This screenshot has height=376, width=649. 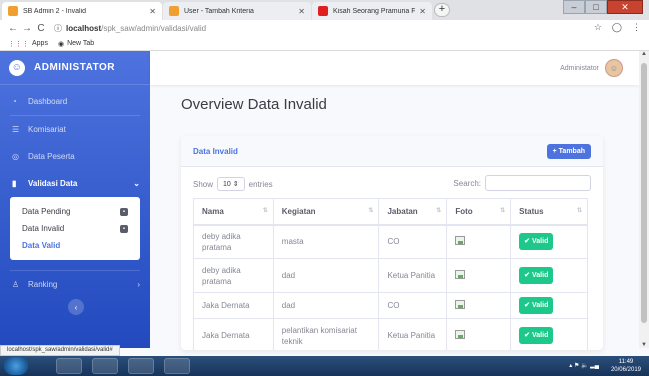 What do you see at coordinates (76, 307) in the screenshot?
I see `sidebar-toggle-button: ‹` at bounding box center [76, 307].